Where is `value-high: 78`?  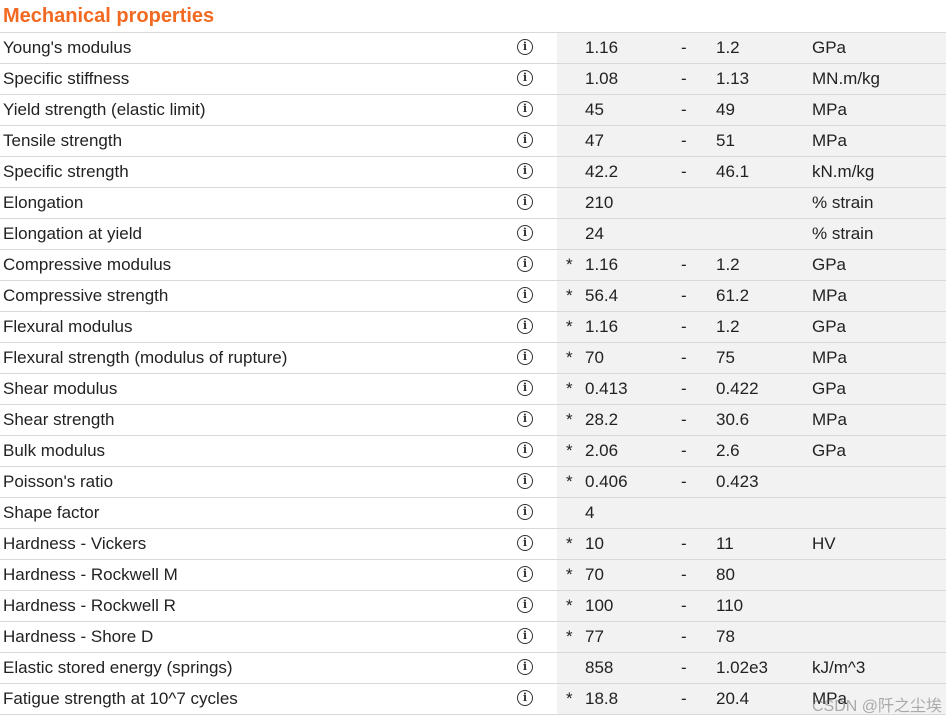
value-high: 78 is located at coordinates (725, 636).